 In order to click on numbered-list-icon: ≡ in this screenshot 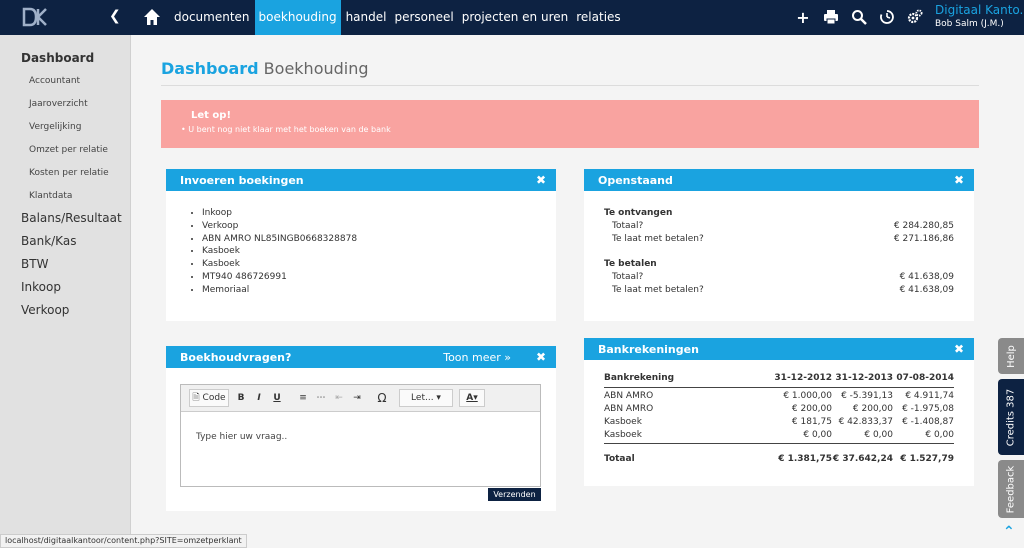, I will do `click(303, 398)`.